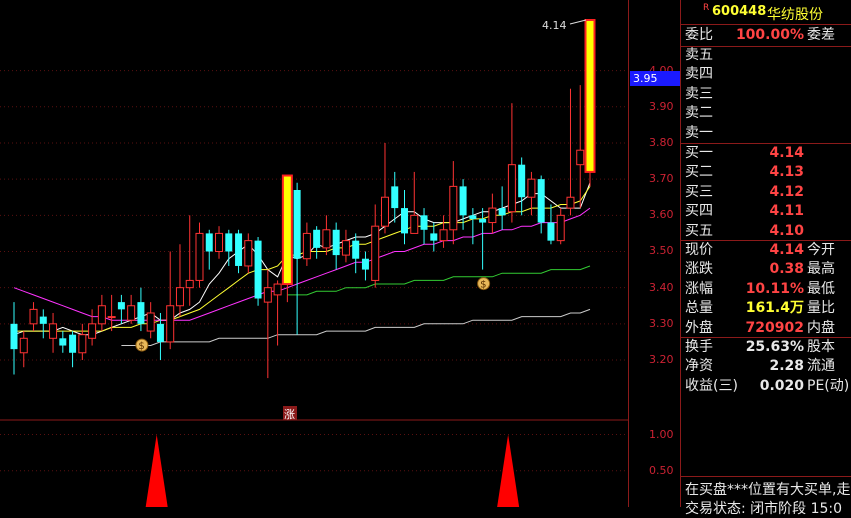  What do you see at coordinates (661, 179) in the screenshot?
I see `price-tick: 3.70` at bounding box center [661, 179].